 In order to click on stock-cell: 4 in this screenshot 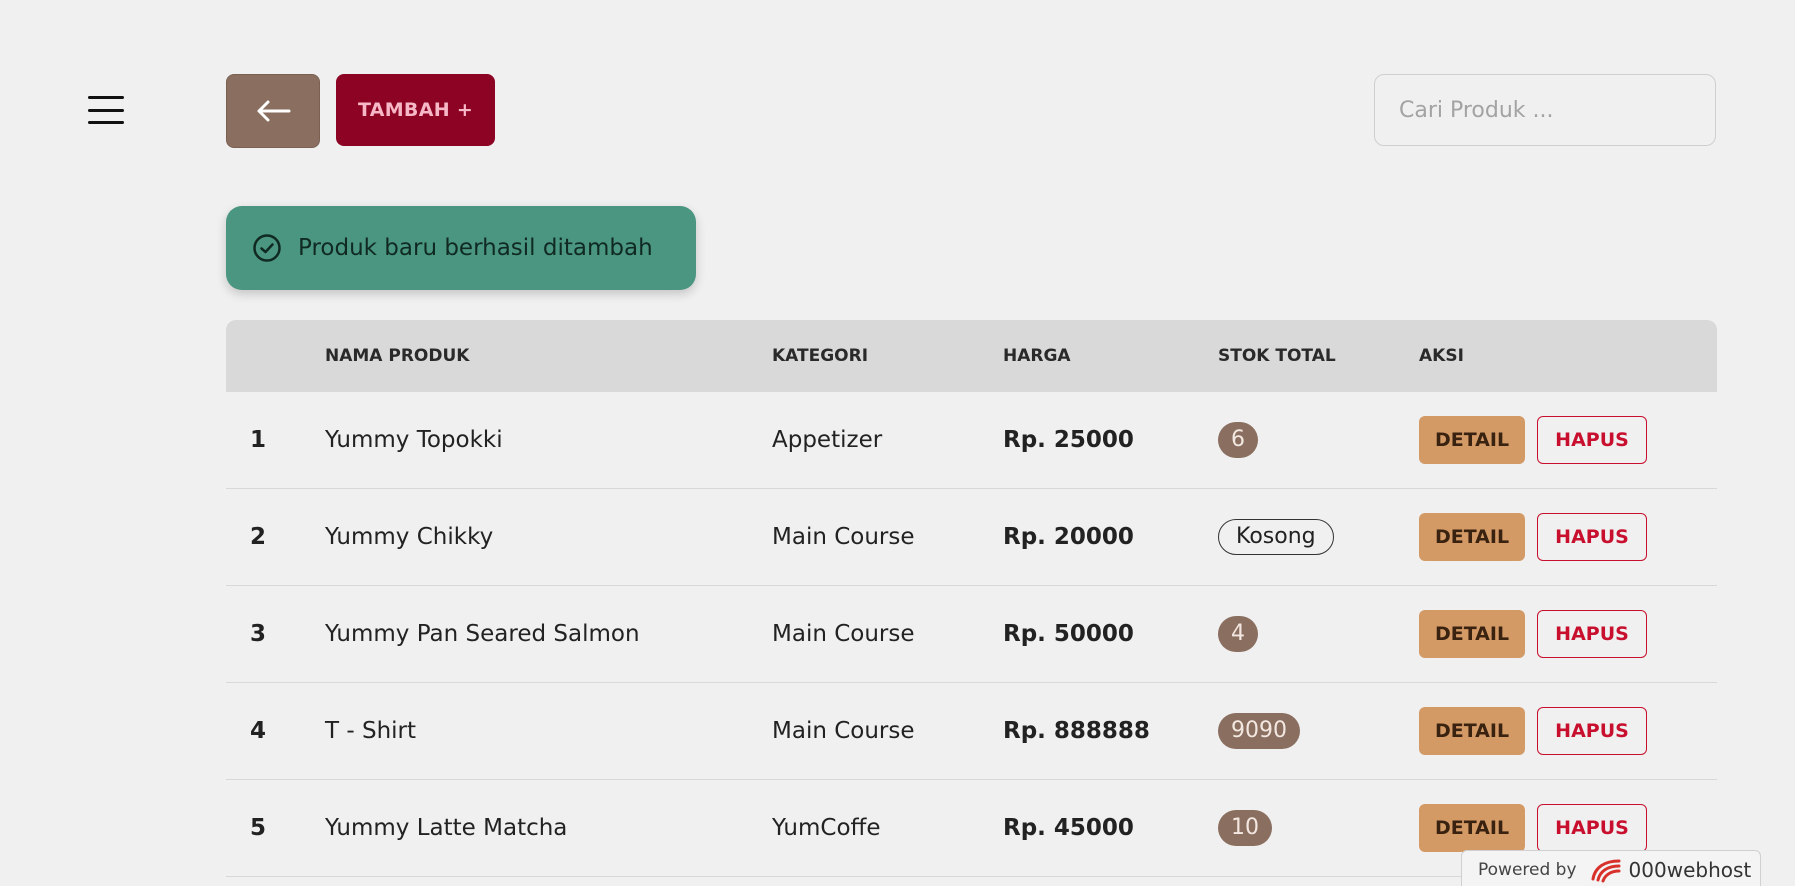, I will do `click(1238, 634)`.